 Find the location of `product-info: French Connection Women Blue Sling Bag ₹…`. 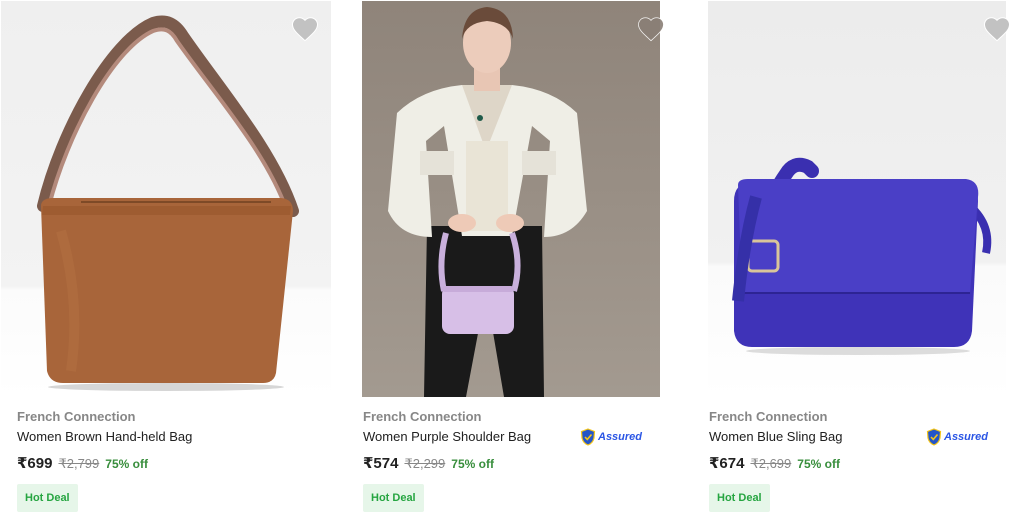

product-info: French Connection Women Blue Sling Bag ₹… is located at coordinates (864, 460).